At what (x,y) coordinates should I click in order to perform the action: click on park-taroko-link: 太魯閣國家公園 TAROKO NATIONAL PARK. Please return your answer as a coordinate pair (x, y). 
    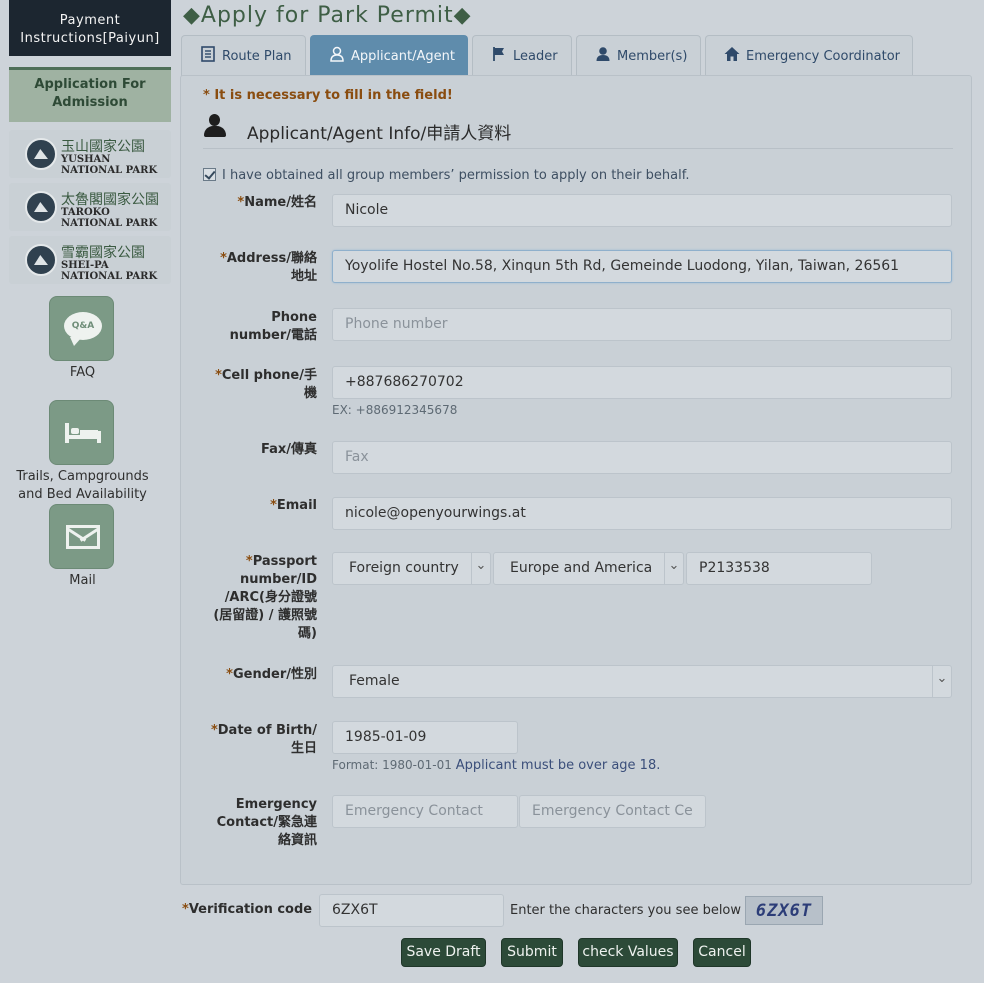
    Looking at the image, I should click on (90, 207).